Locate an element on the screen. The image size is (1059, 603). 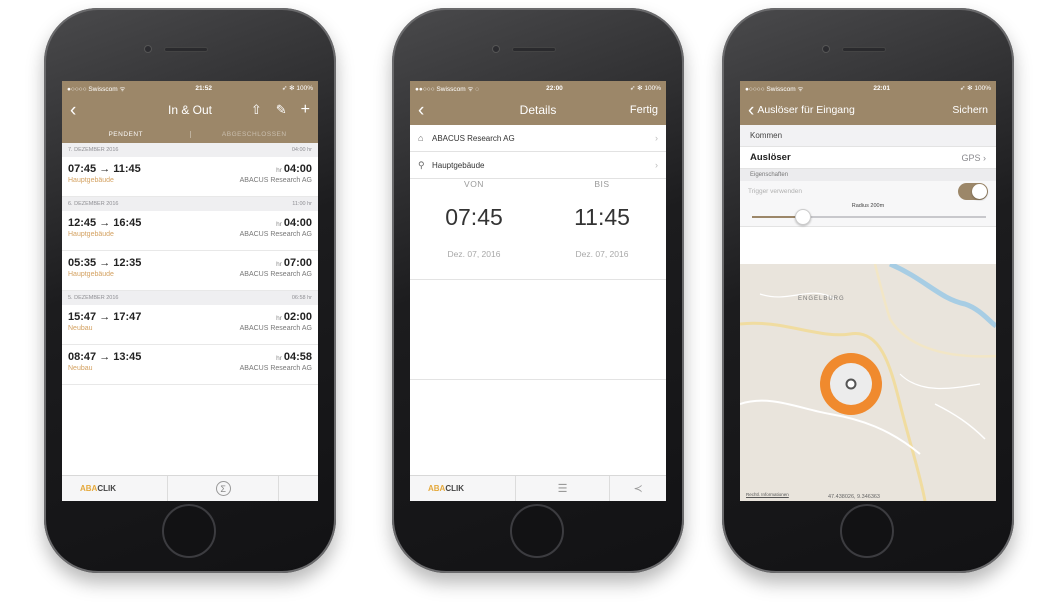
plus-icon: + is located at coordinates (305, 110).